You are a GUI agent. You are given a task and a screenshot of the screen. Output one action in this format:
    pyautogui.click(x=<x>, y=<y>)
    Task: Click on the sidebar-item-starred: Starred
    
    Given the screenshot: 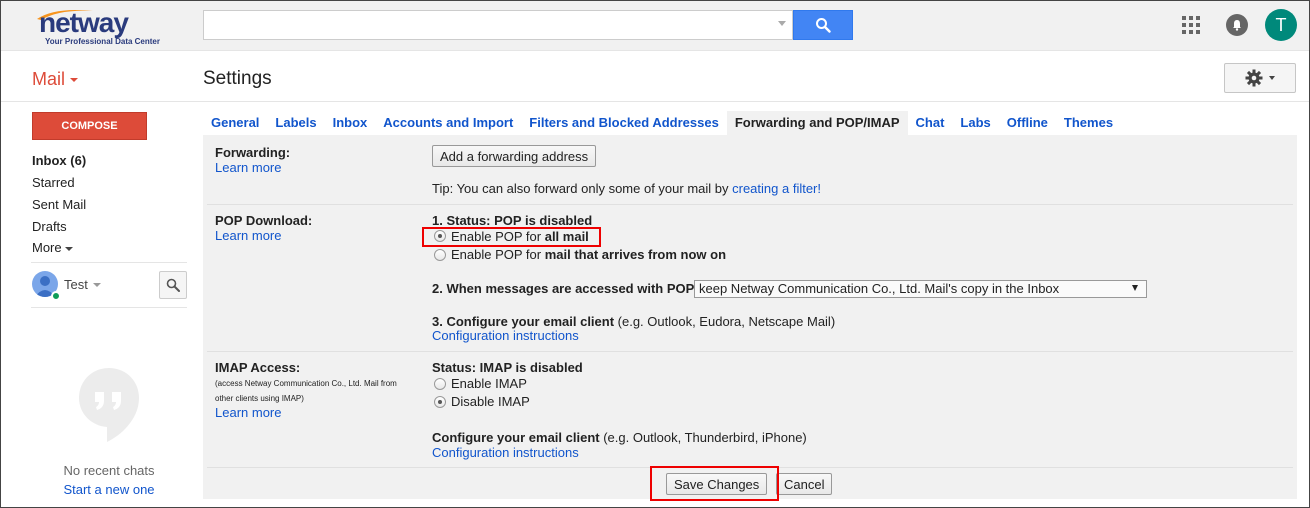 What is the action you would take?
    pyautogui.click(x=53, y=182)
    